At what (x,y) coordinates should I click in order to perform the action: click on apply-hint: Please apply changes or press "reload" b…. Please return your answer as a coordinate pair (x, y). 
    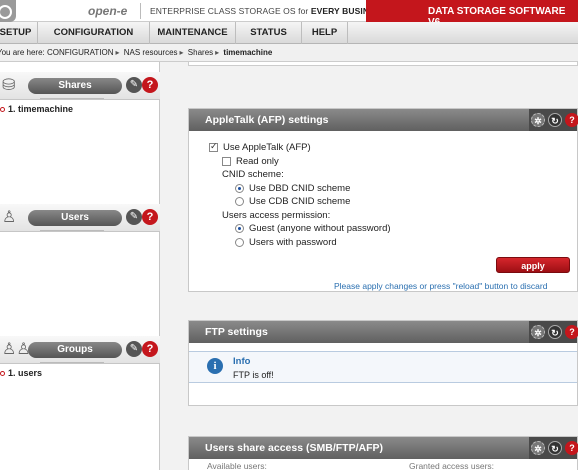
    Looking at the image, I should click on (441, 286).